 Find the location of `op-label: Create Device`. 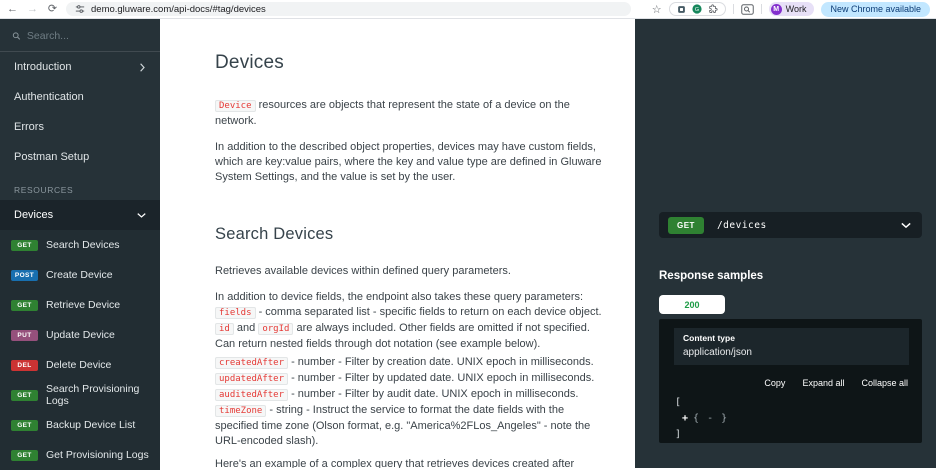

op-label: Create Device is located at coordinates (79, 275).